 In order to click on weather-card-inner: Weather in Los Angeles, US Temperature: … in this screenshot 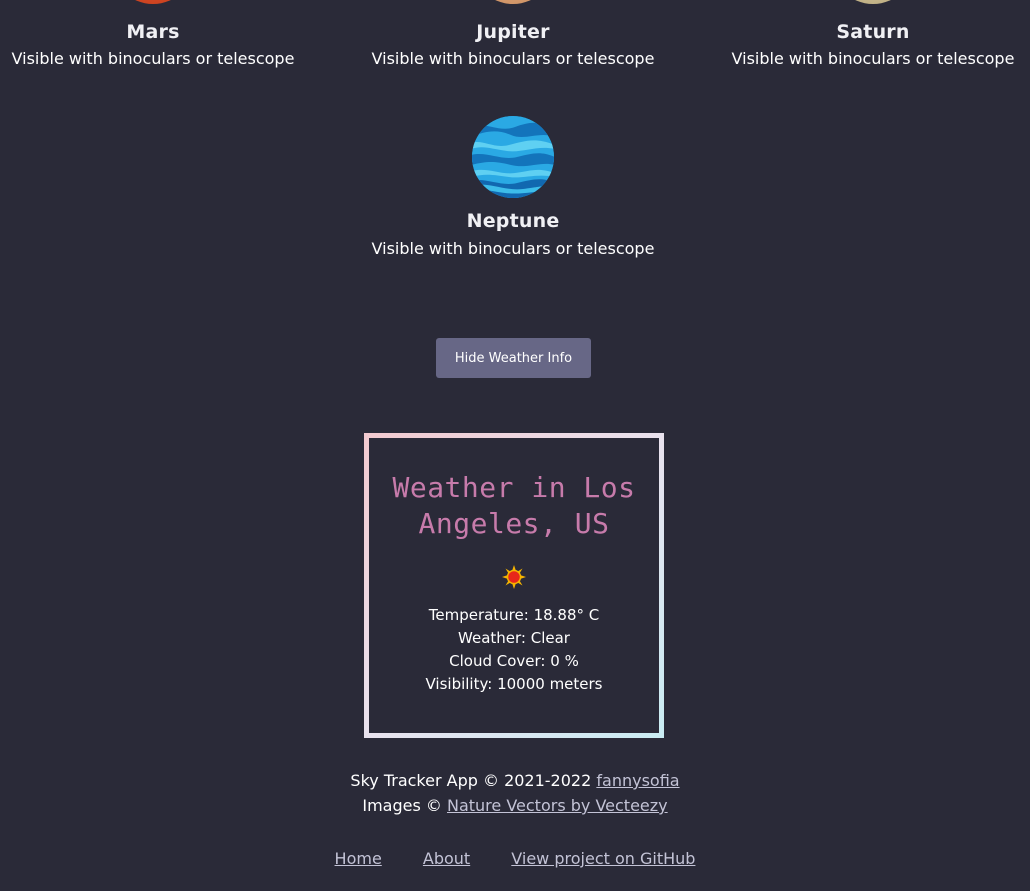, I will do `click(514, 585)`.